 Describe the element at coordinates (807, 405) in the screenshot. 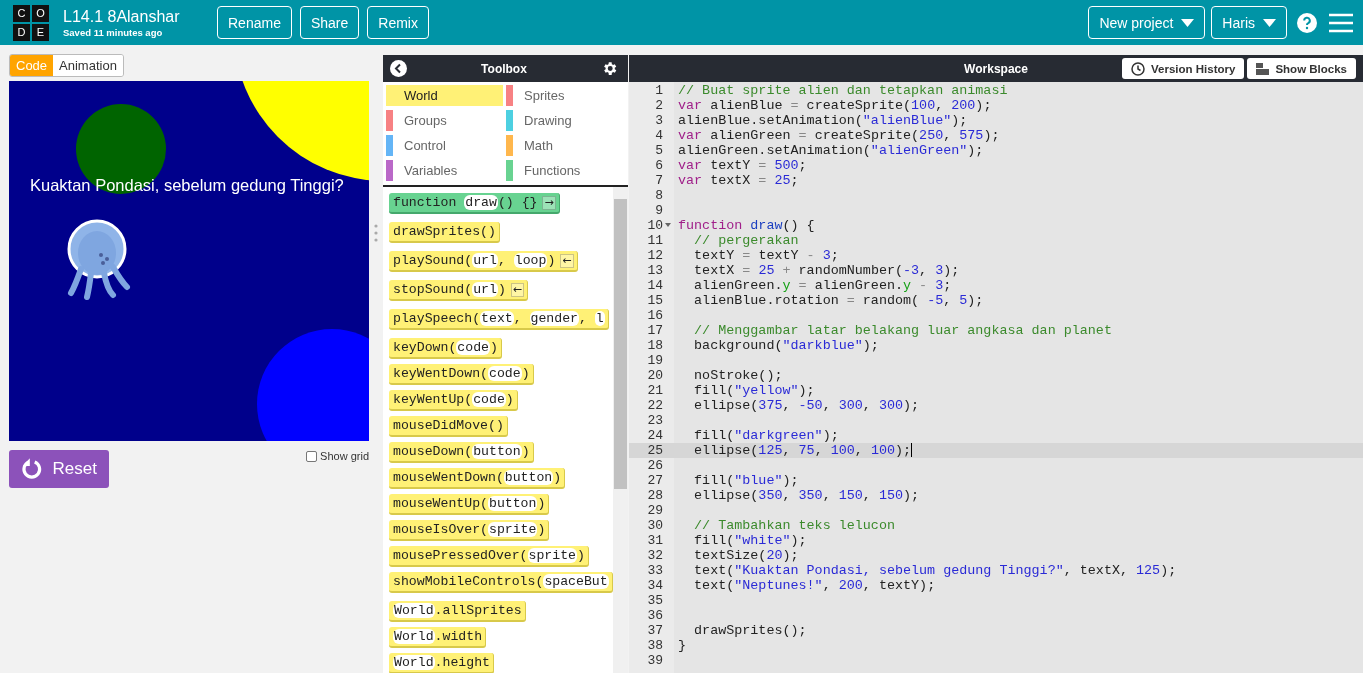

I see `code-line: ellipse(375, -50, 300, 300);` at that location.